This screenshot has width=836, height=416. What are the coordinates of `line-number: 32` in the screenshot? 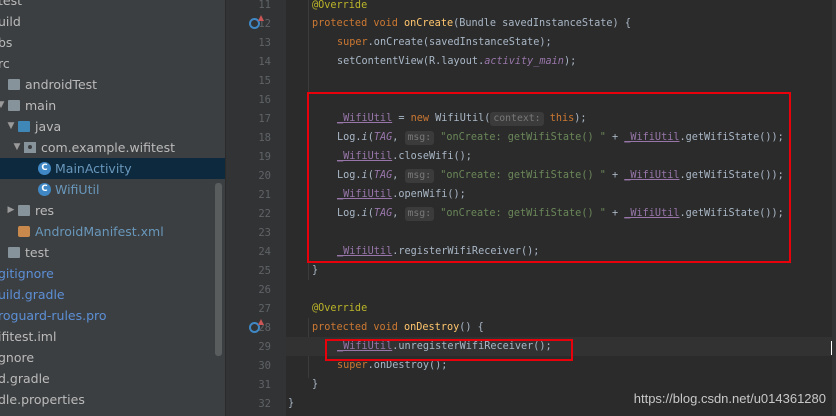 It's located at (264, 404).